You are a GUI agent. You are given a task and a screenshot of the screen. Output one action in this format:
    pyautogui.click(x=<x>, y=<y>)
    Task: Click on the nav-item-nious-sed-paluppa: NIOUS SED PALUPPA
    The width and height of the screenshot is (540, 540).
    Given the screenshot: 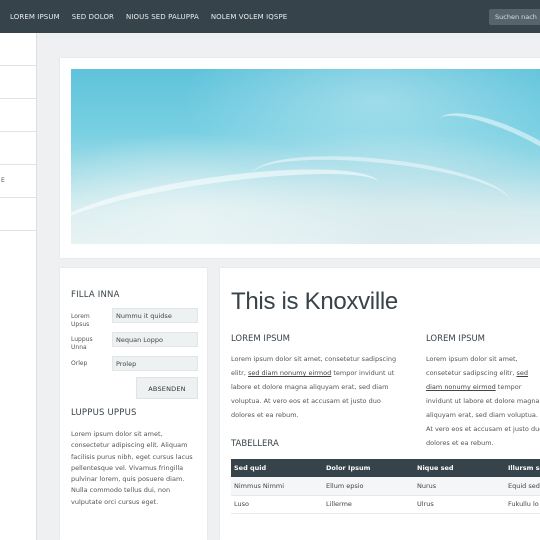 What is the action you would take?
    pyautogui.click(x=162, y=17)
    